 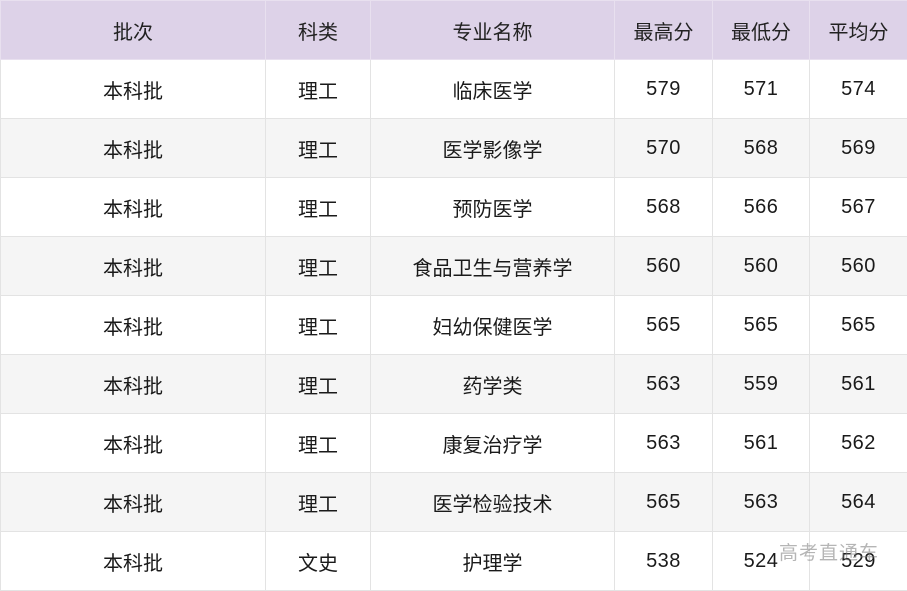 What do you see at coordinates (761, 266) in the screenshot?
I see `cell-min-score: 560` at bounding box center [761, 266].